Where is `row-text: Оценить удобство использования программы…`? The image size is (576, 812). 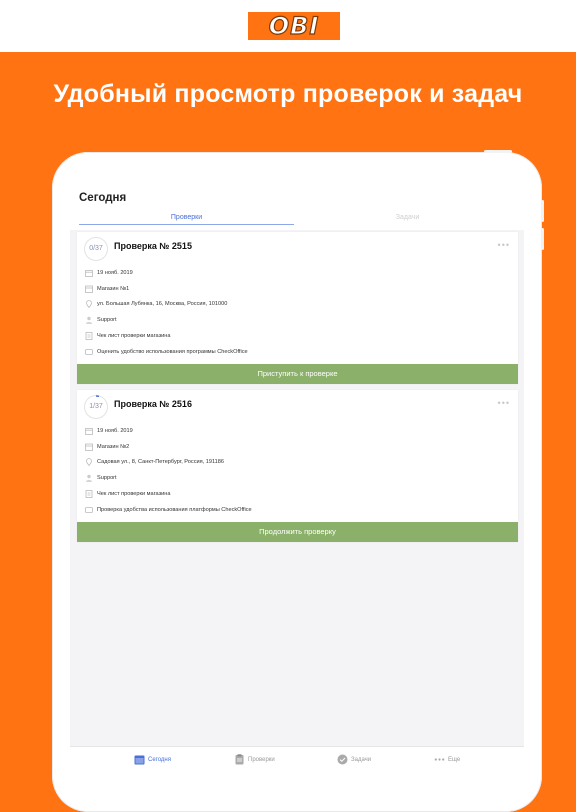 row-text: Оценить удобство использования программы… is located at coordinates (172, 352).